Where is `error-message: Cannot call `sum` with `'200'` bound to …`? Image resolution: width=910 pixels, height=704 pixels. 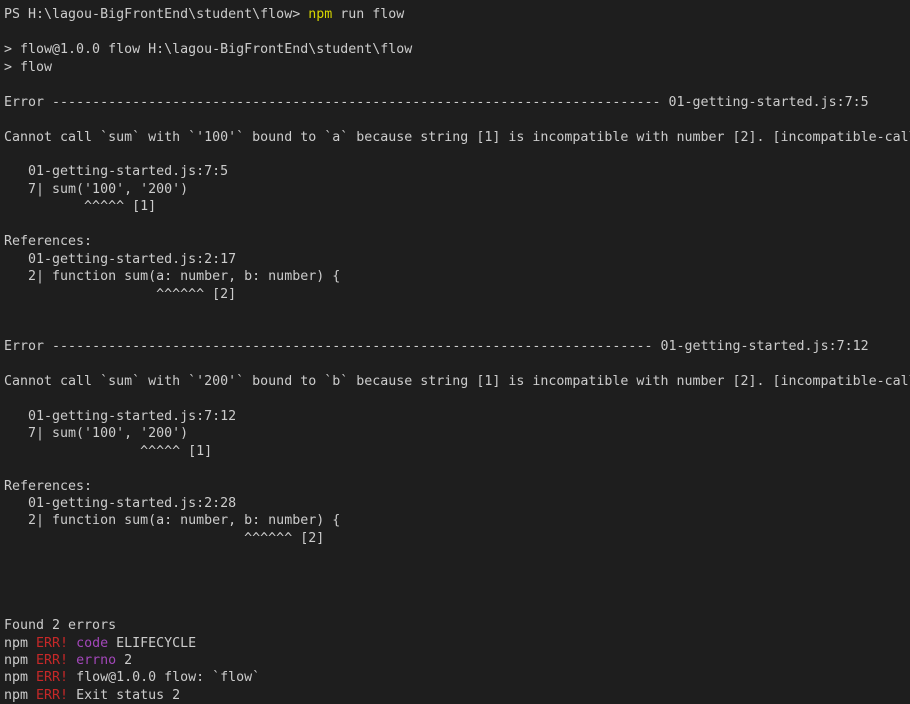
error-message: Cannot call `sum` with `'200'` bound to … is located at coordinates (457, 381).